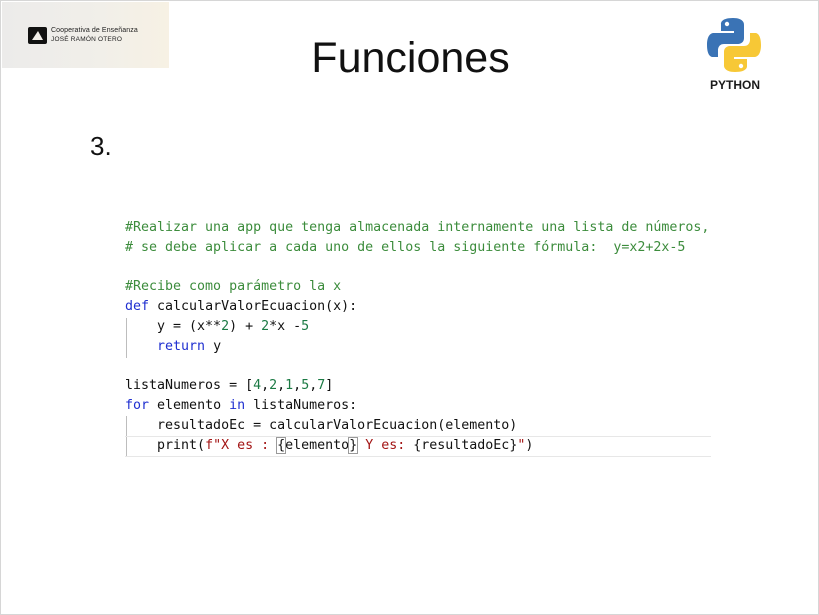  Describe the element at coordinates (418, 307) in the screenshot. I see `code-line: def calcularValorEcuacion(x):` at that location.